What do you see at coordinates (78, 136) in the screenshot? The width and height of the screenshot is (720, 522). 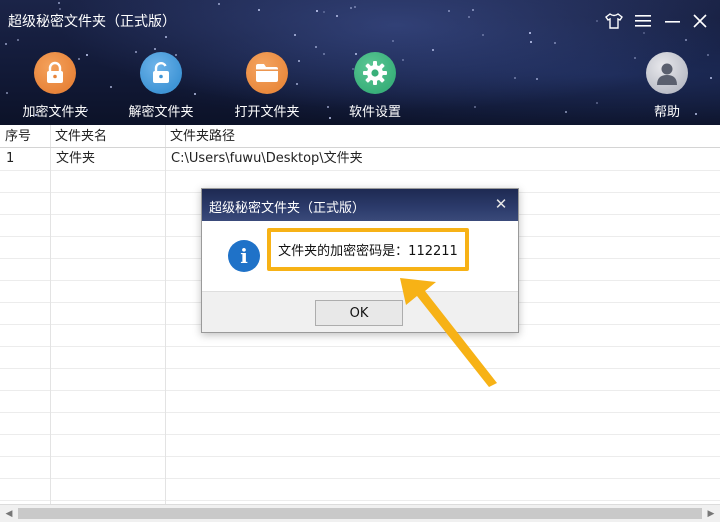 I see `column-header-name: 文件夹名` at bounding box center [78, 136].